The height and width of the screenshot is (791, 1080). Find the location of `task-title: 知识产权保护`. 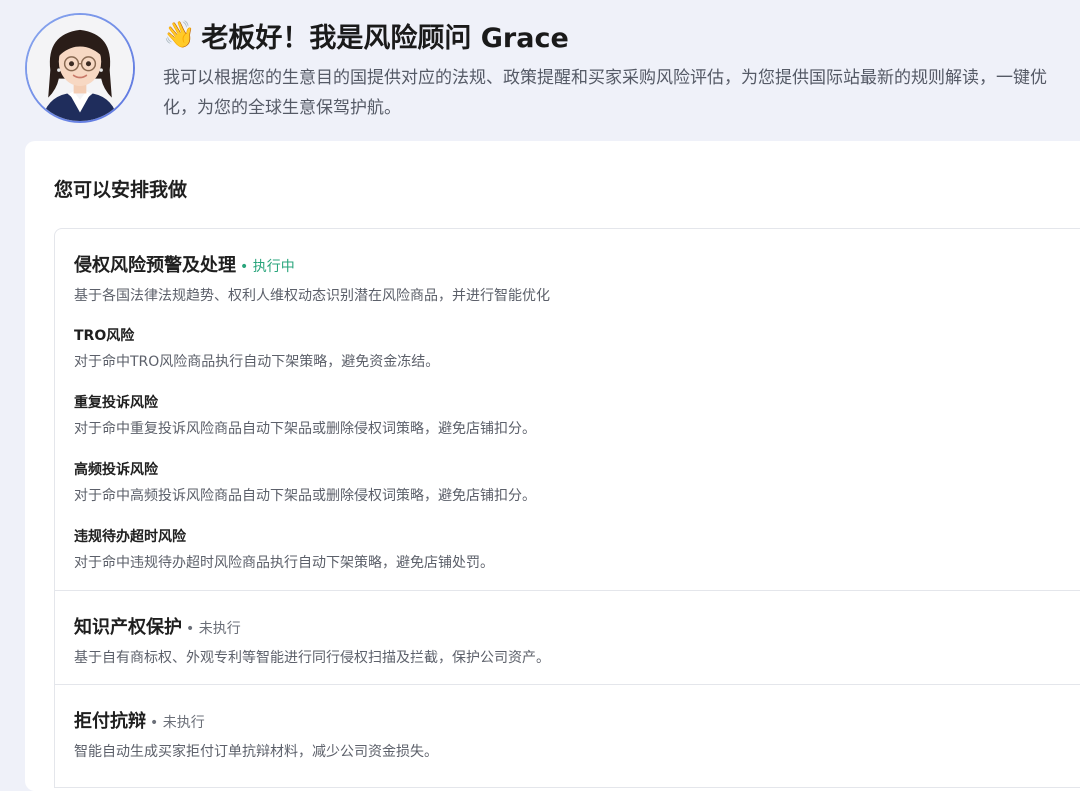

task-title: 知识产权保护 is located at coordinates (128, 627).